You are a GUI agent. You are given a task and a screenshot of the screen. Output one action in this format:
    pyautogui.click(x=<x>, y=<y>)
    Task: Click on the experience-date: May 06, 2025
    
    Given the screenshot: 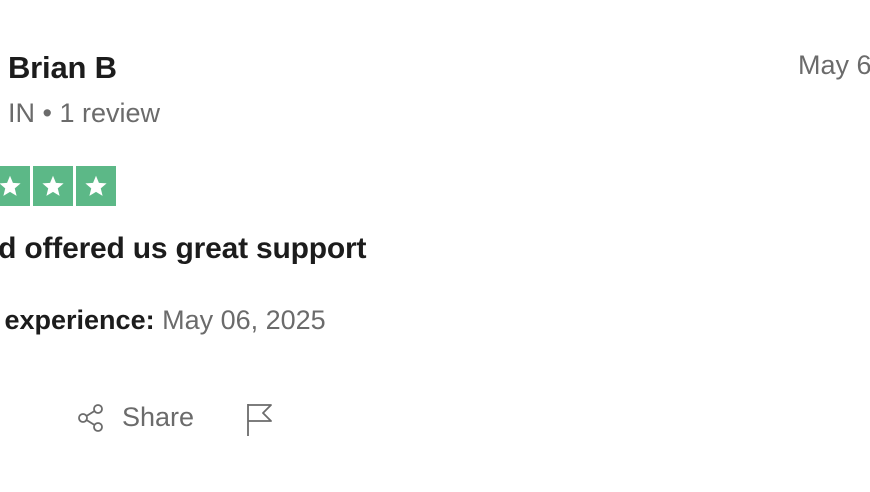 What is the action you would take?
    pyautogui.click(x=244, y=320)
    